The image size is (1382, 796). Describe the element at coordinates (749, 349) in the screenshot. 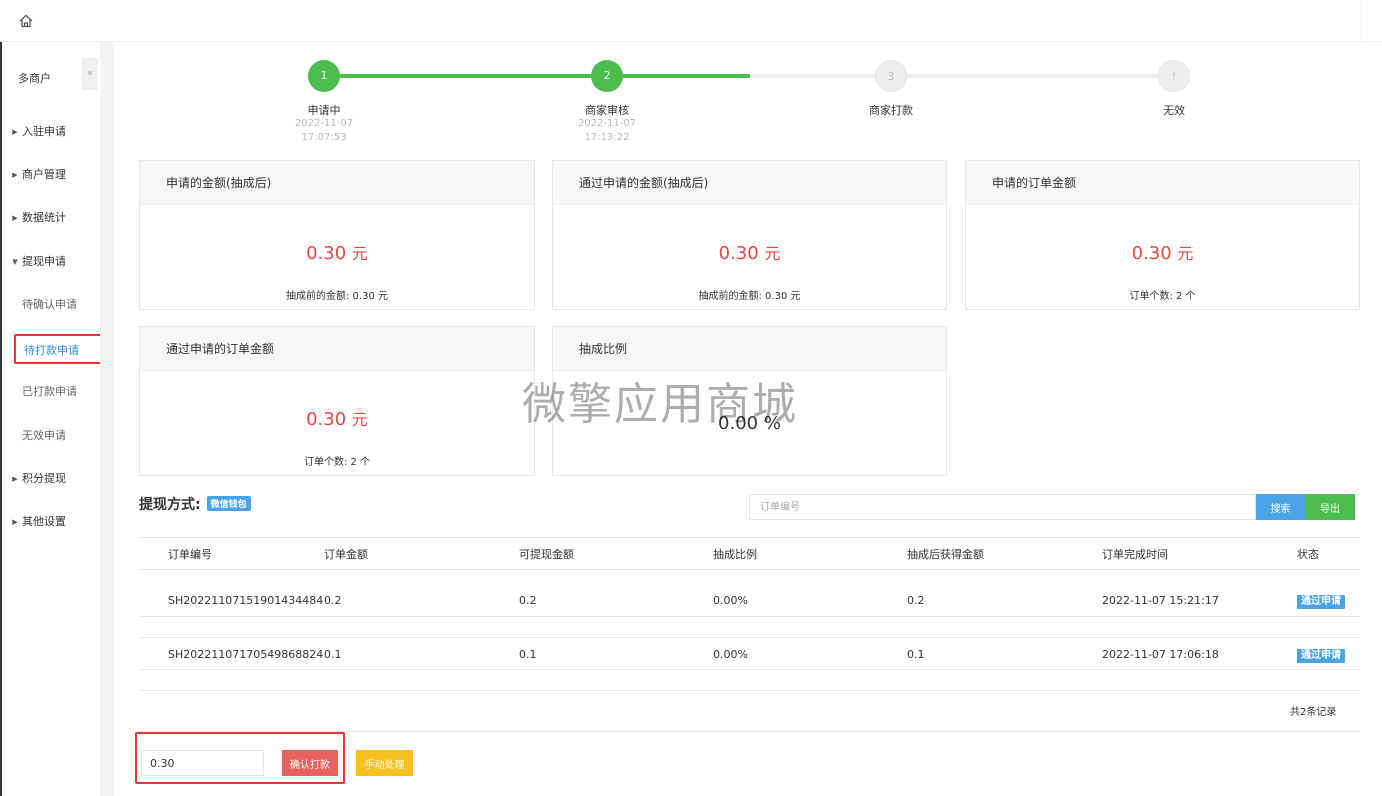

I see `card-title: 抽成比例` at that location.